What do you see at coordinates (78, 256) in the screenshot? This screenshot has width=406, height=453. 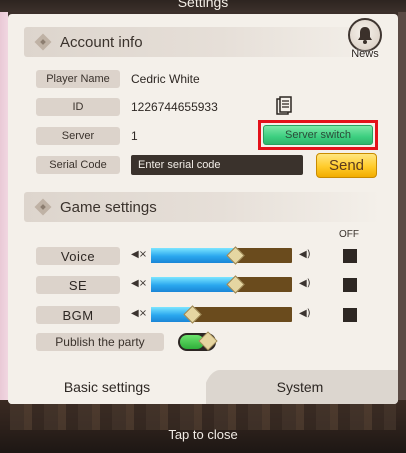 I see `voice-label: Voice` at bounding box center [78, 256].